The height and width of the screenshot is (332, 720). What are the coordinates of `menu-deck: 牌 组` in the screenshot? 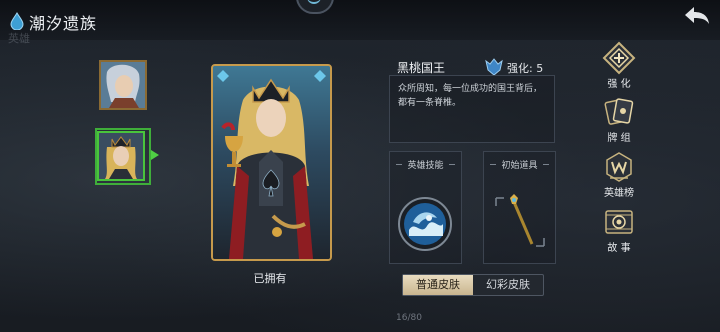 It's located at (619, 120).